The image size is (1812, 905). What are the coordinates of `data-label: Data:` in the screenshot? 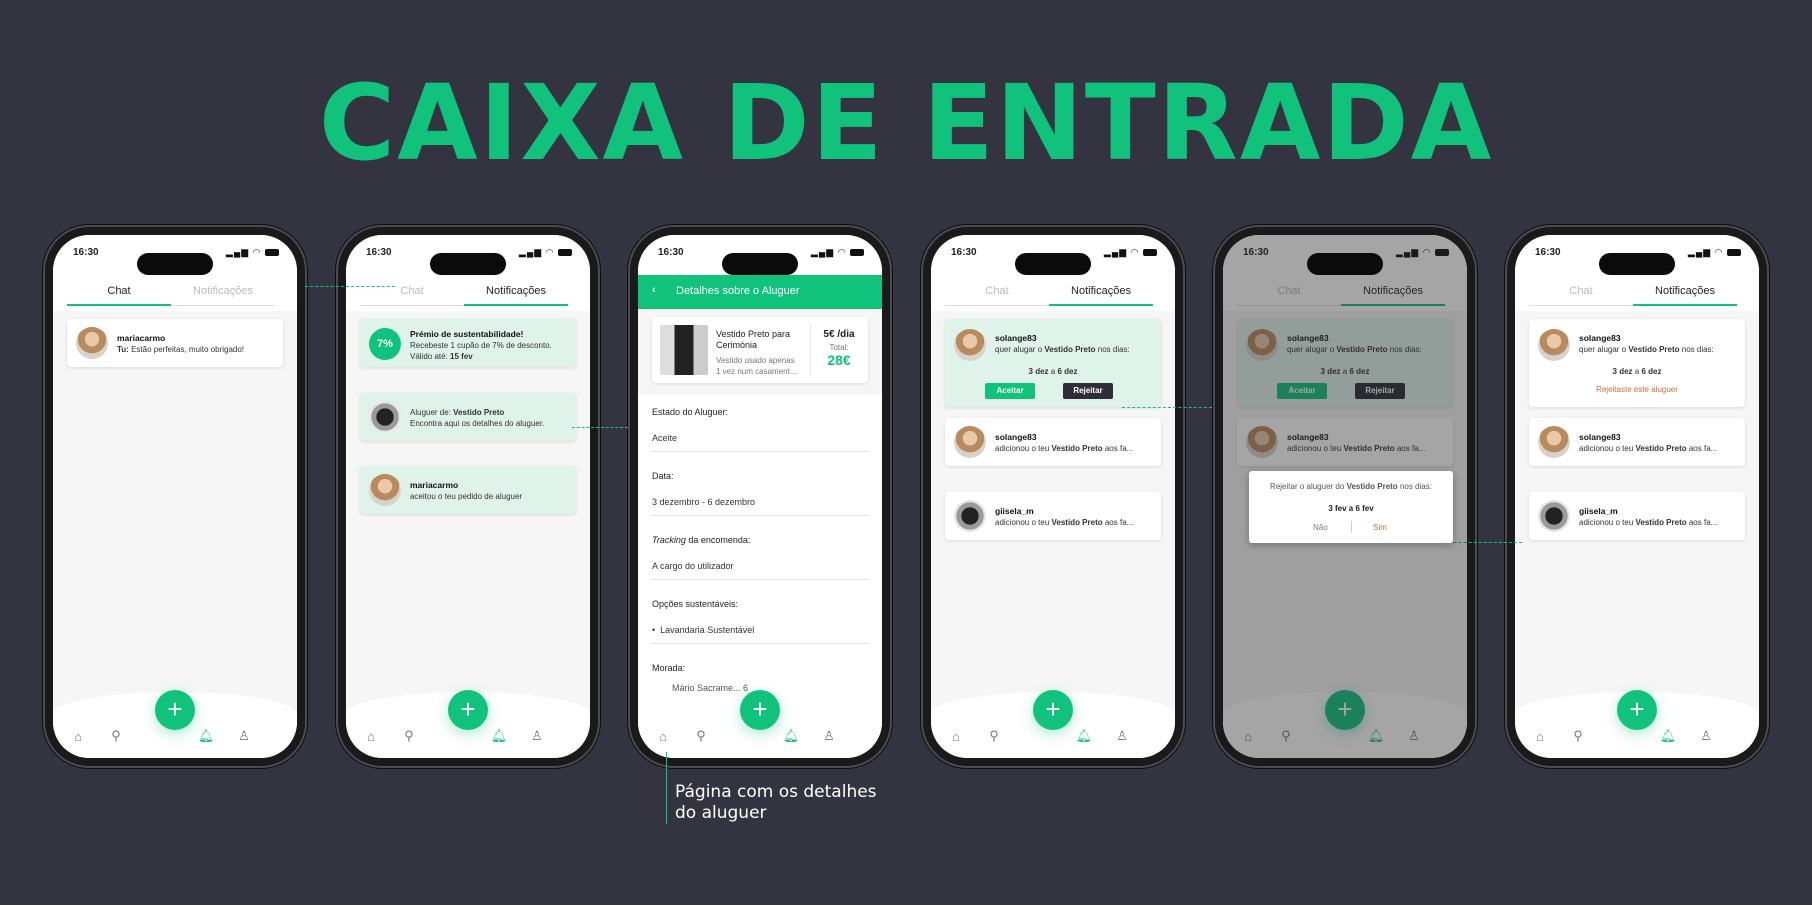 It's located at (663, 476).